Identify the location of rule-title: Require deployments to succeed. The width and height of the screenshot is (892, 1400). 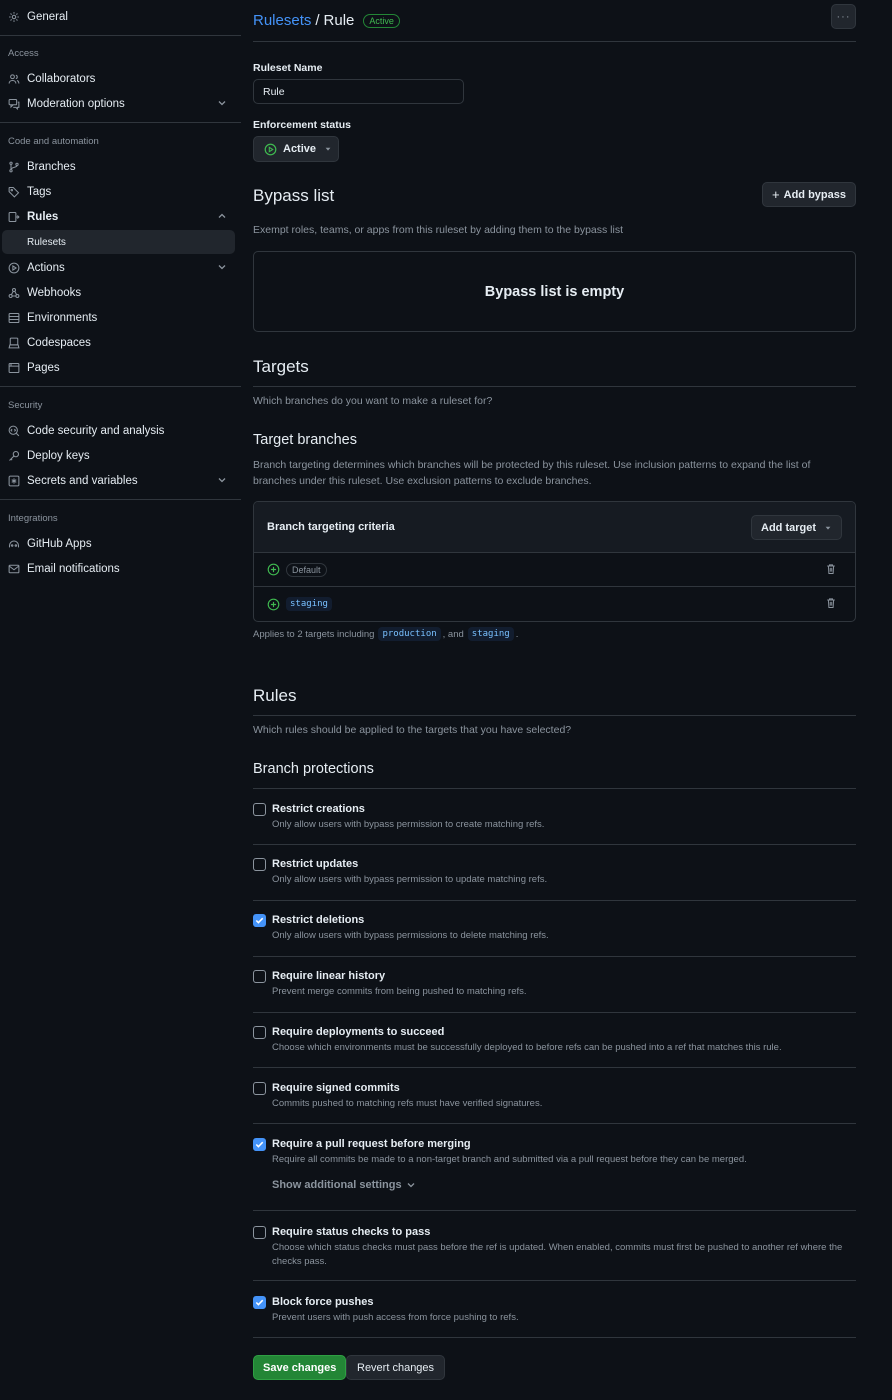
(358, 1032).